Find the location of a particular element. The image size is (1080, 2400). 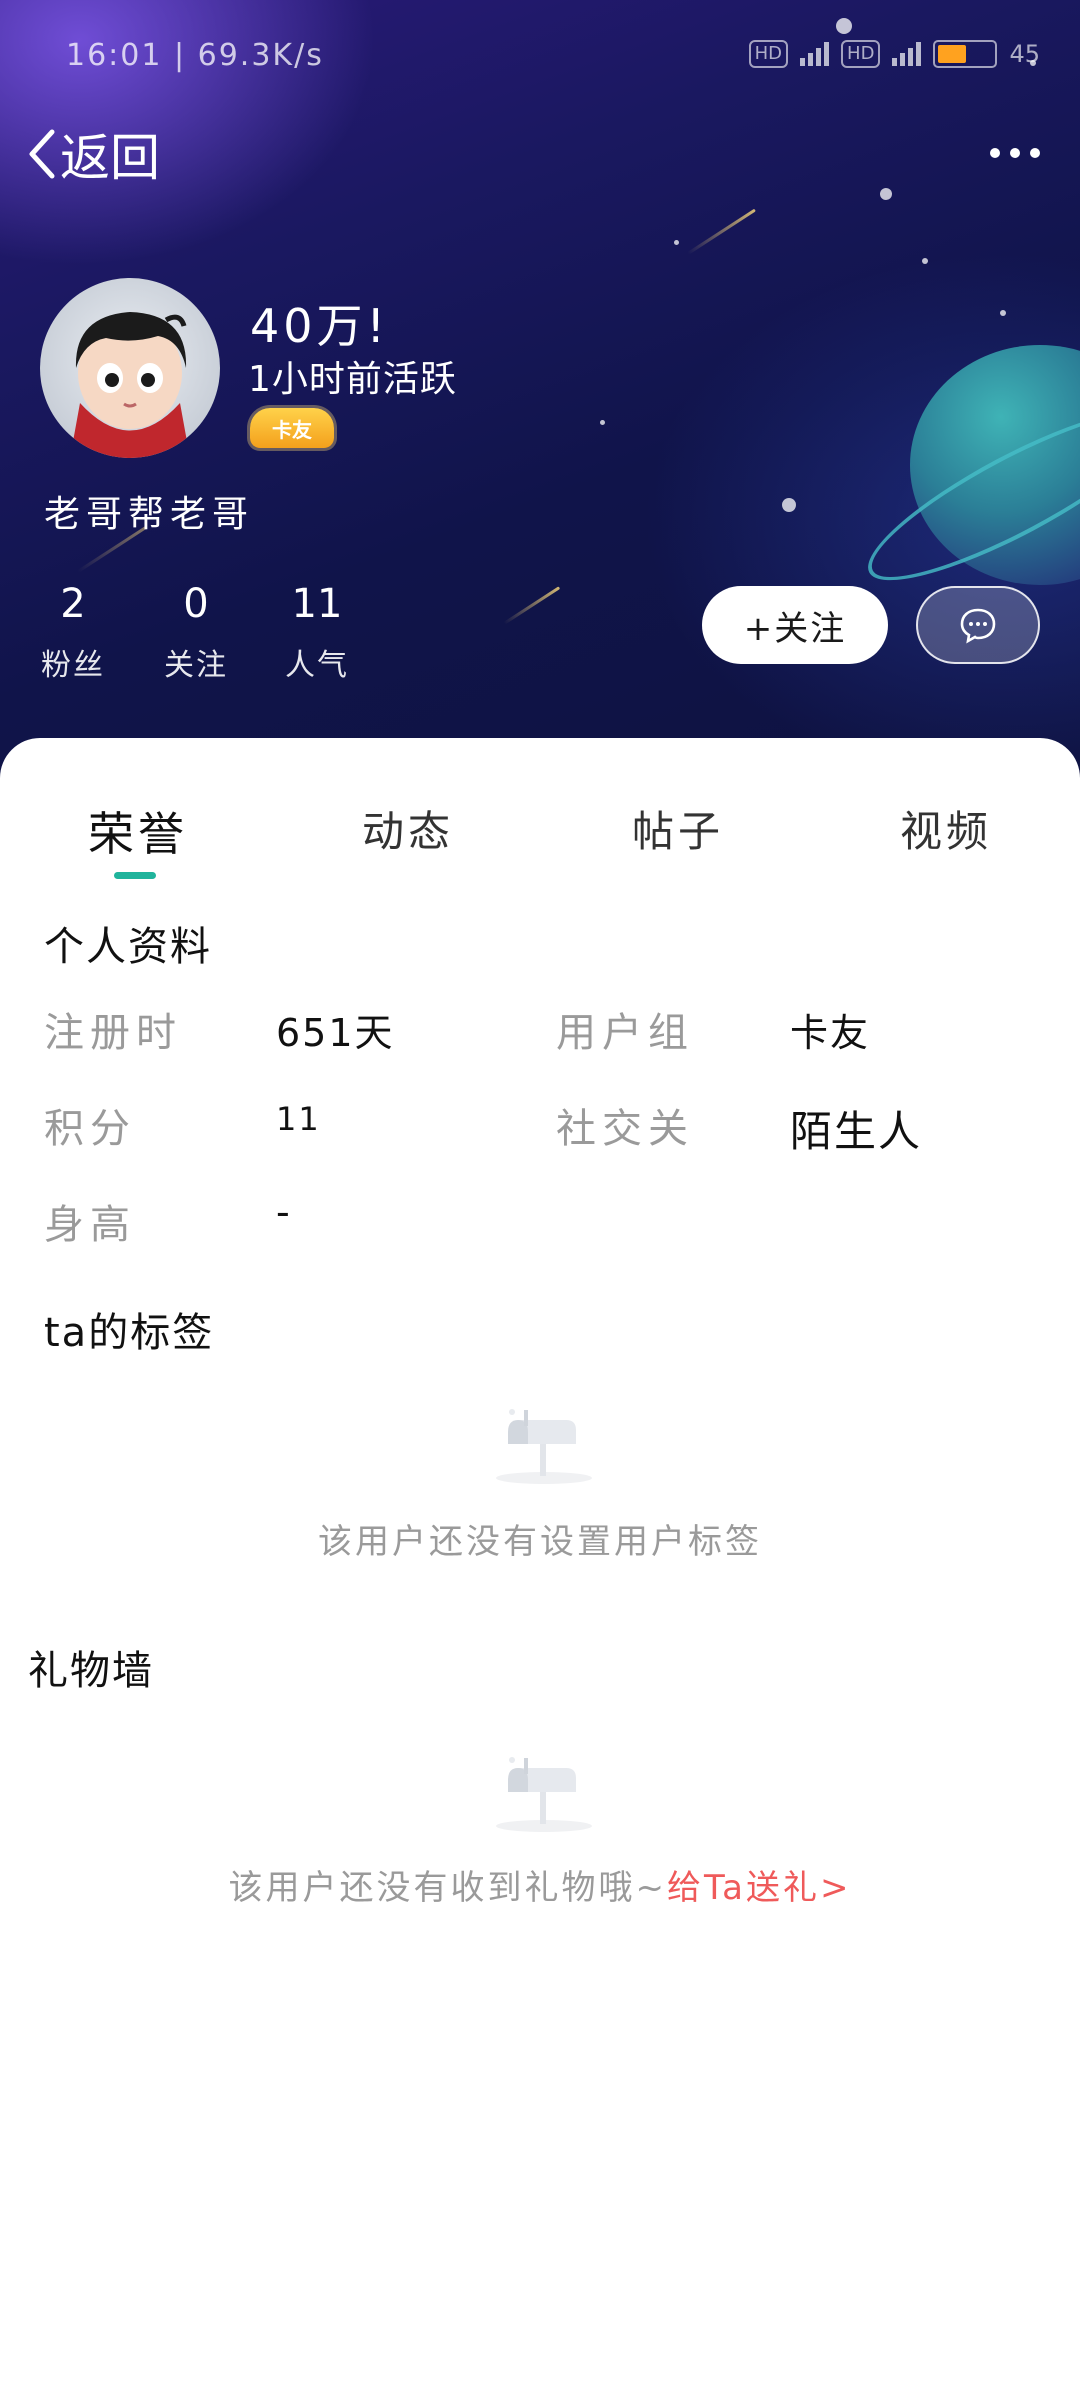

user-level-badge: 卡友 is located at coordinates (292, 428).